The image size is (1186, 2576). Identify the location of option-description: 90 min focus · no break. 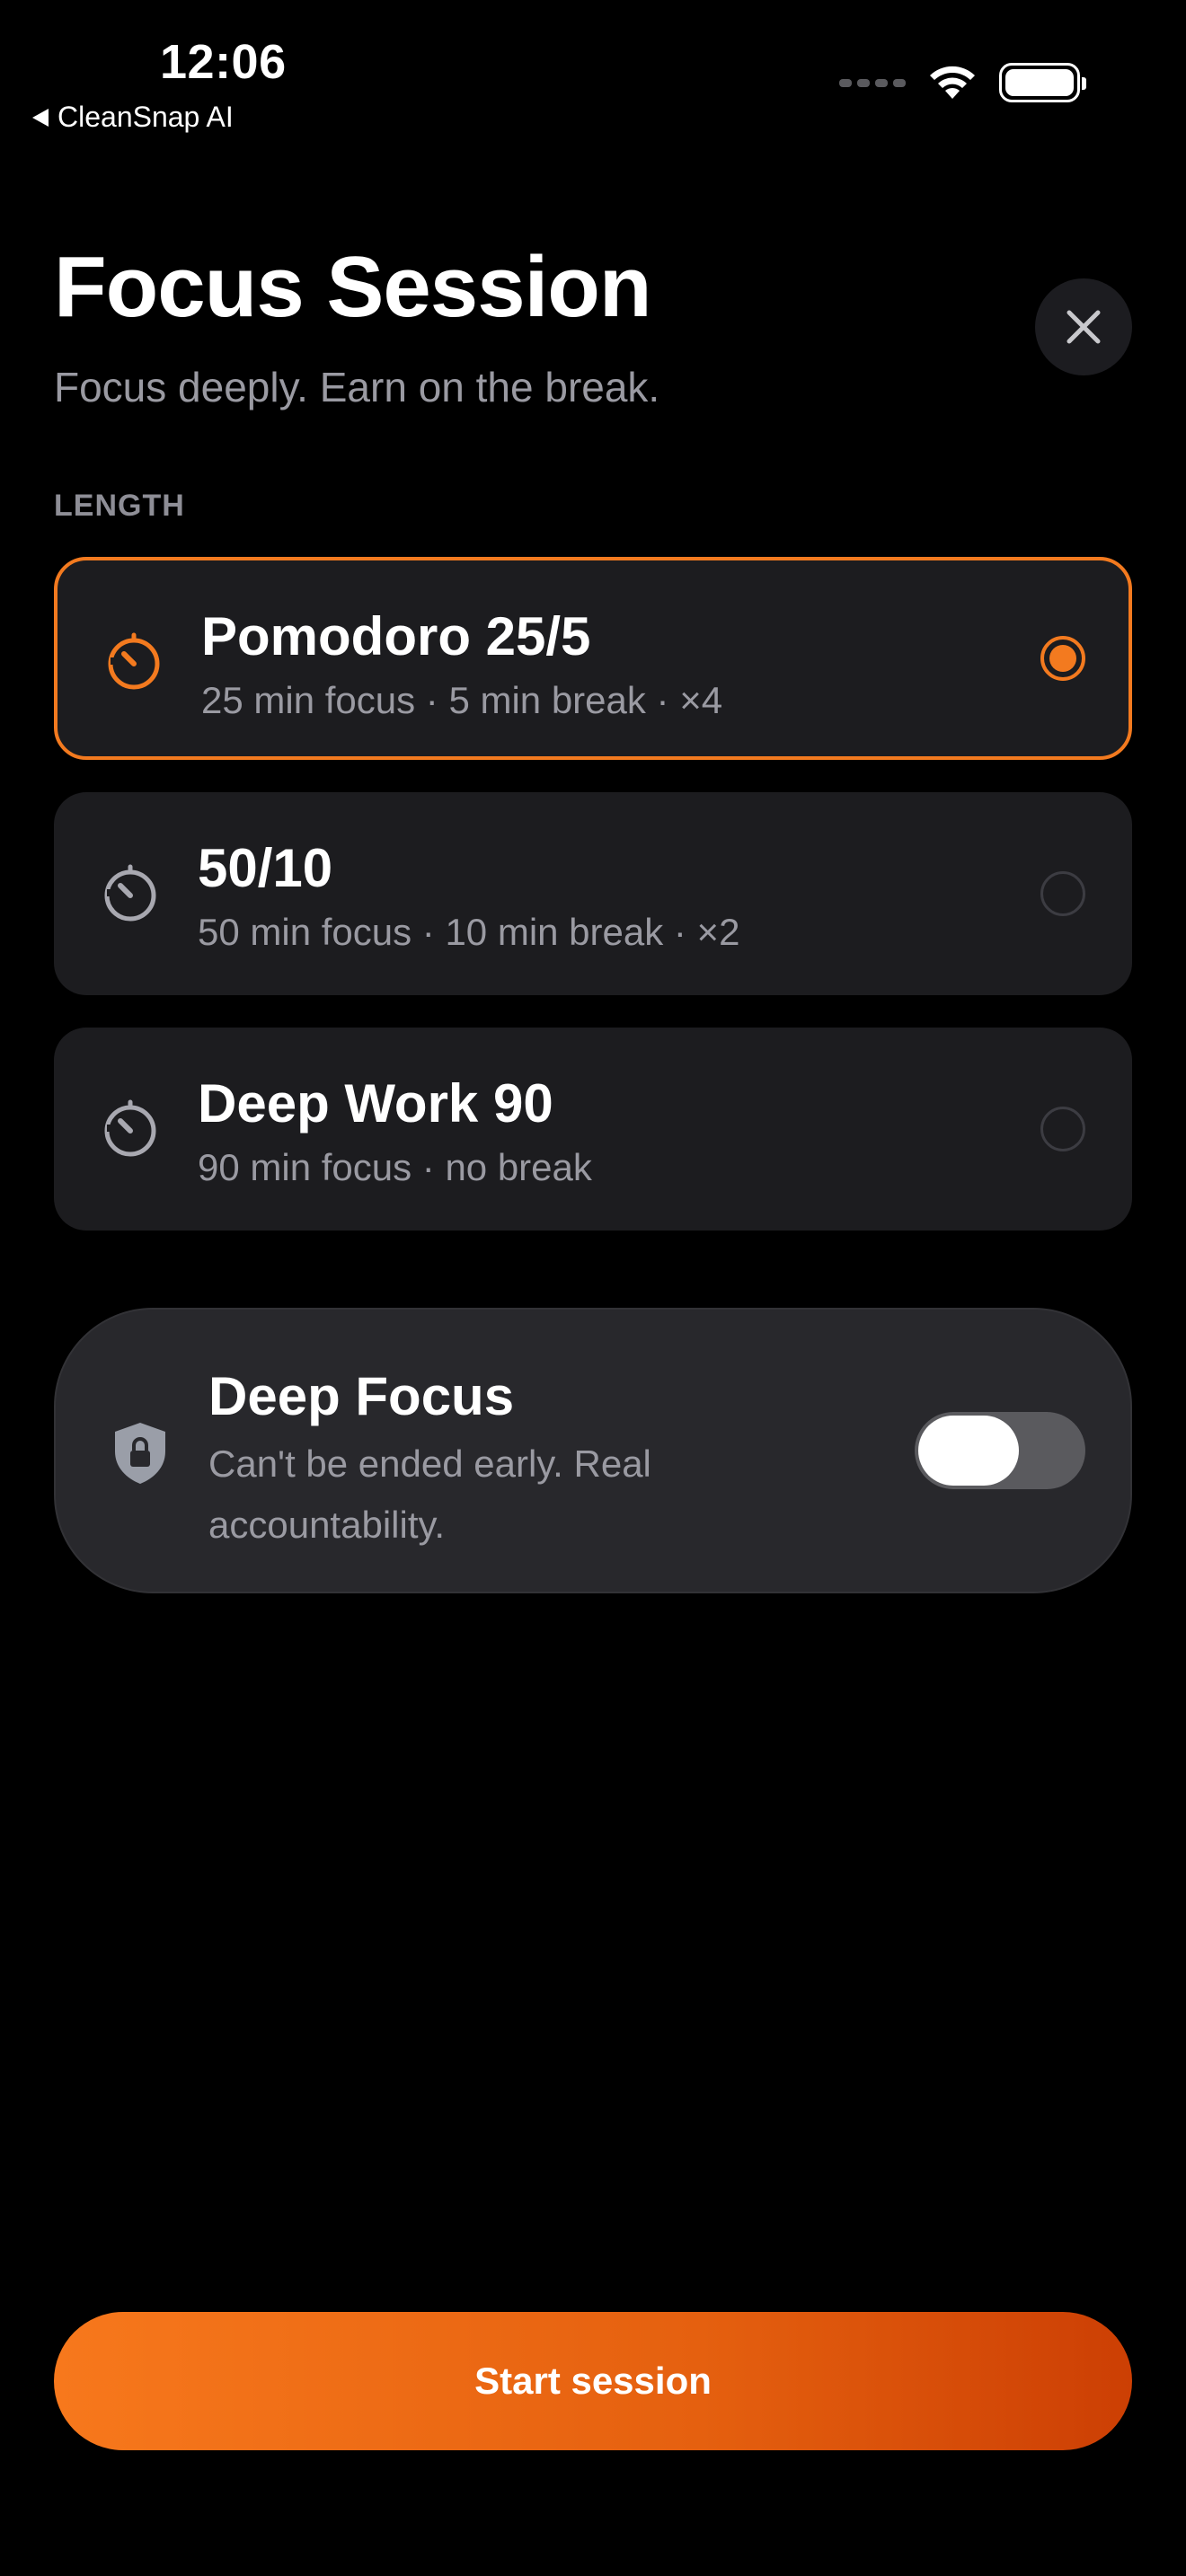
(395, 1167).